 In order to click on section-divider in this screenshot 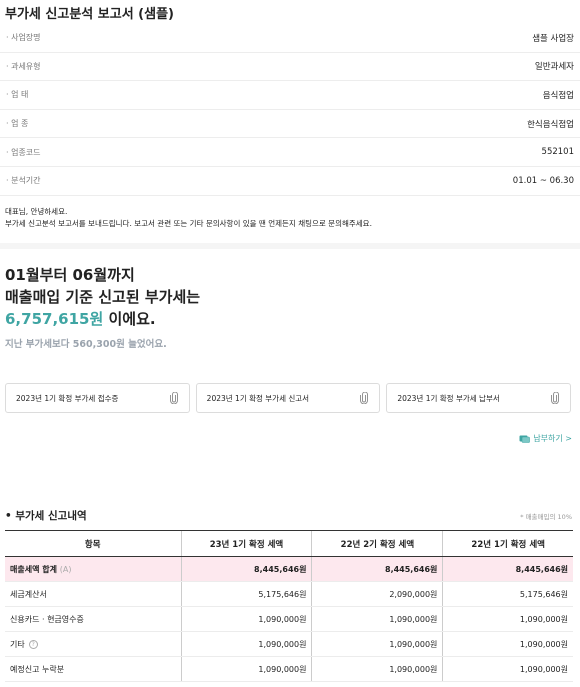, I will do `click(290, 246)`.